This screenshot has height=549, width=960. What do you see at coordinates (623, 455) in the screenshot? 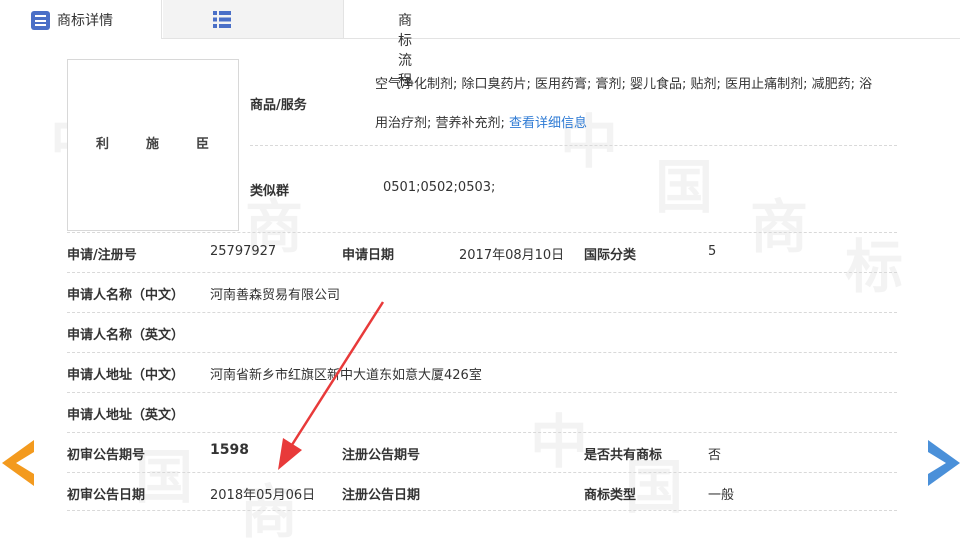
I see `shared-label: 是否共有商标` at bounding box center [623, 455].